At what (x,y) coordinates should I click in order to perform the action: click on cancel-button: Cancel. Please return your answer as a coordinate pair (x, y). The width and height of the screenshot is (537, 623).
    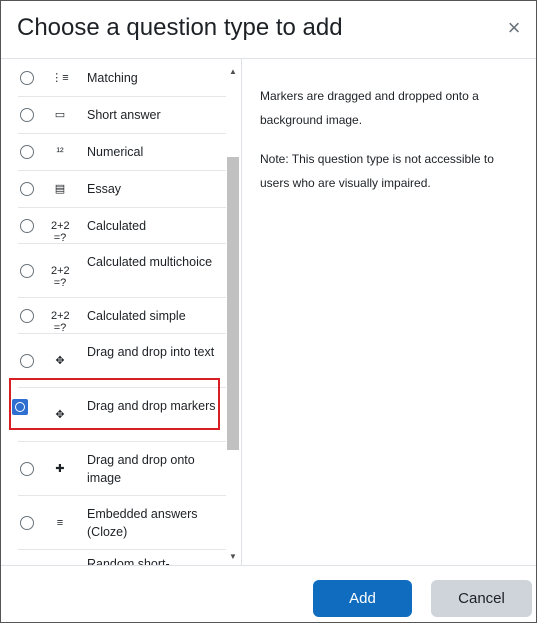
    Looking at the image, I should click on (481, 598).